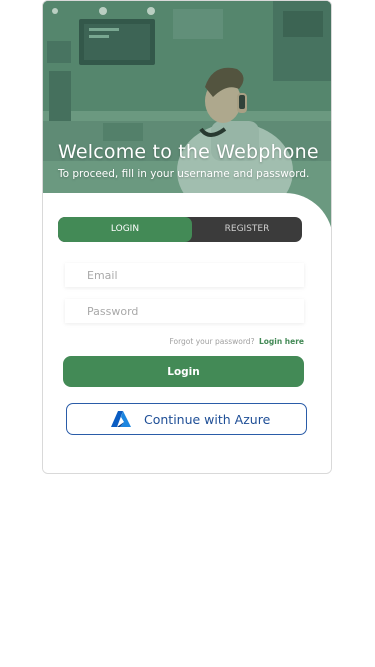 This screenshot has width=375, height=667. What do you see at coordinates (281, 341) in the screenshot?
I see `login-here-link: Login here` at bounding box center [281, 341].